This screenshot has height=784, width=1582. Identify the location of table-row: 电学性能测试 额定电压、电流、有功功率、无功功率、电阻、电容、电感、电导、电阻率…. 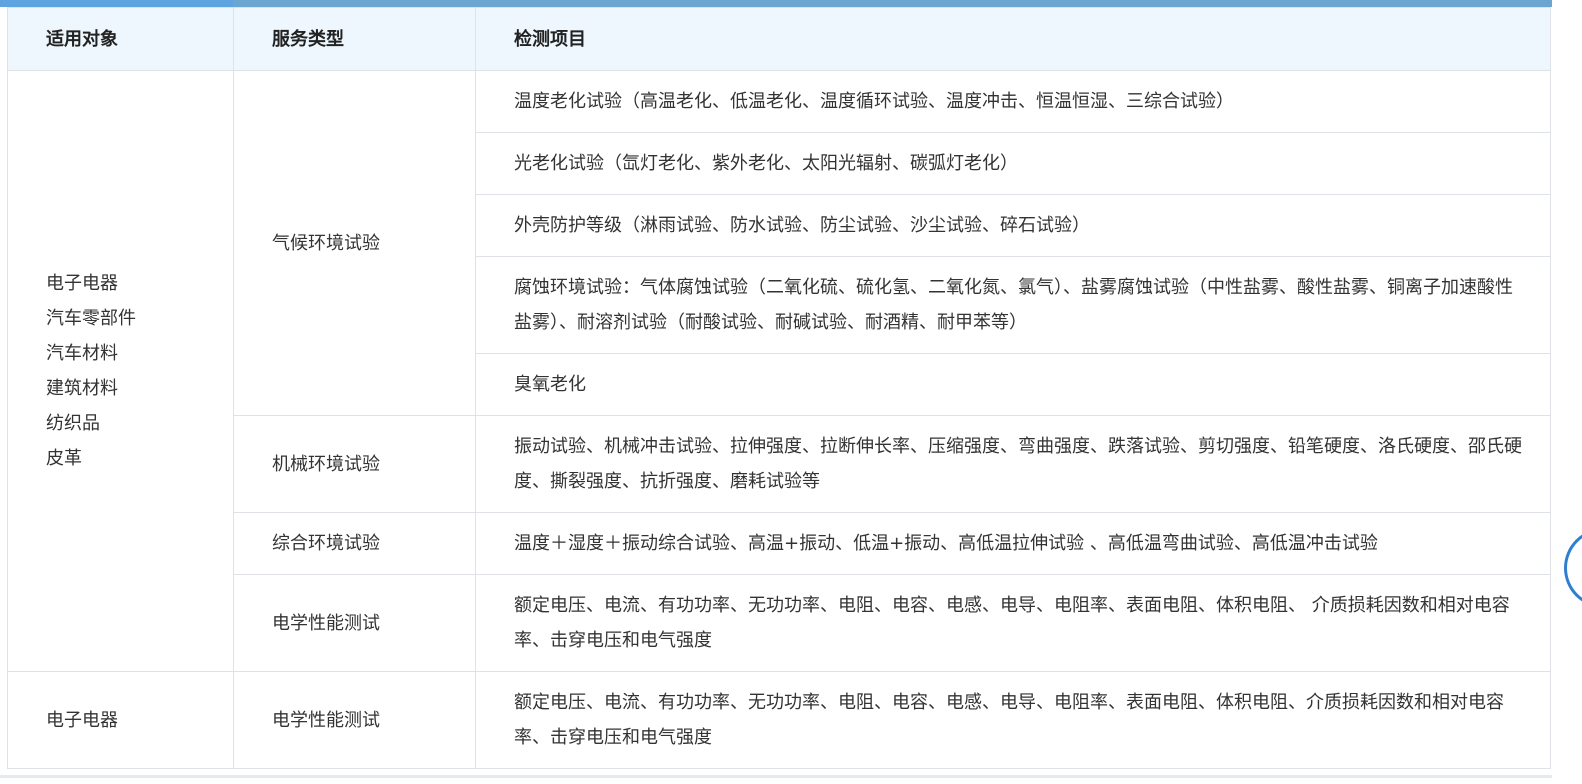
(779, 623).